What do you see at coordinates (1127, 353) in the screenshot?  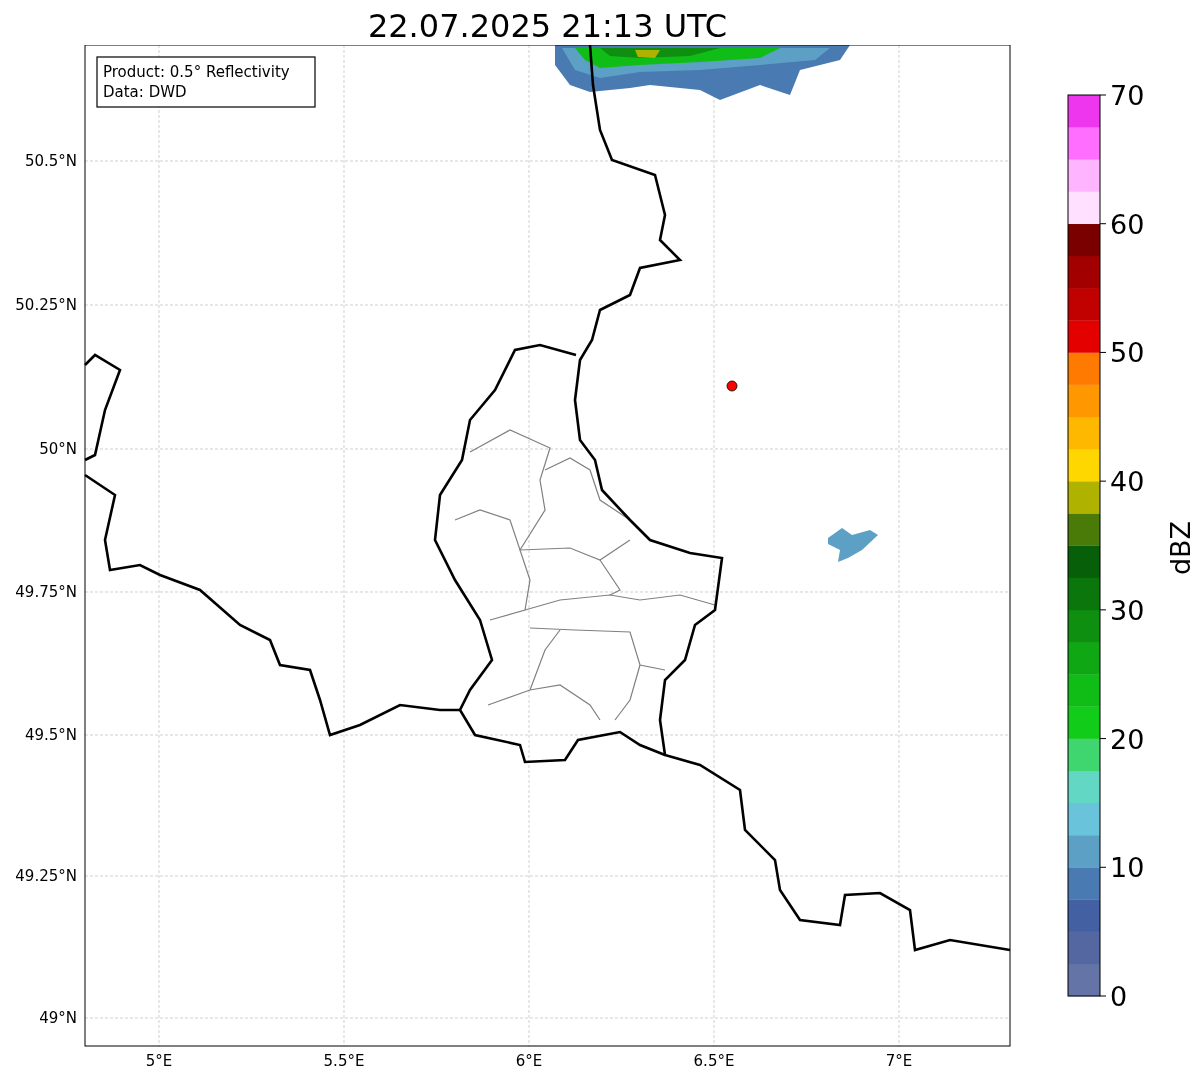 I see `colorbar-tick-label: 50` at bounding box center [1127, 353].